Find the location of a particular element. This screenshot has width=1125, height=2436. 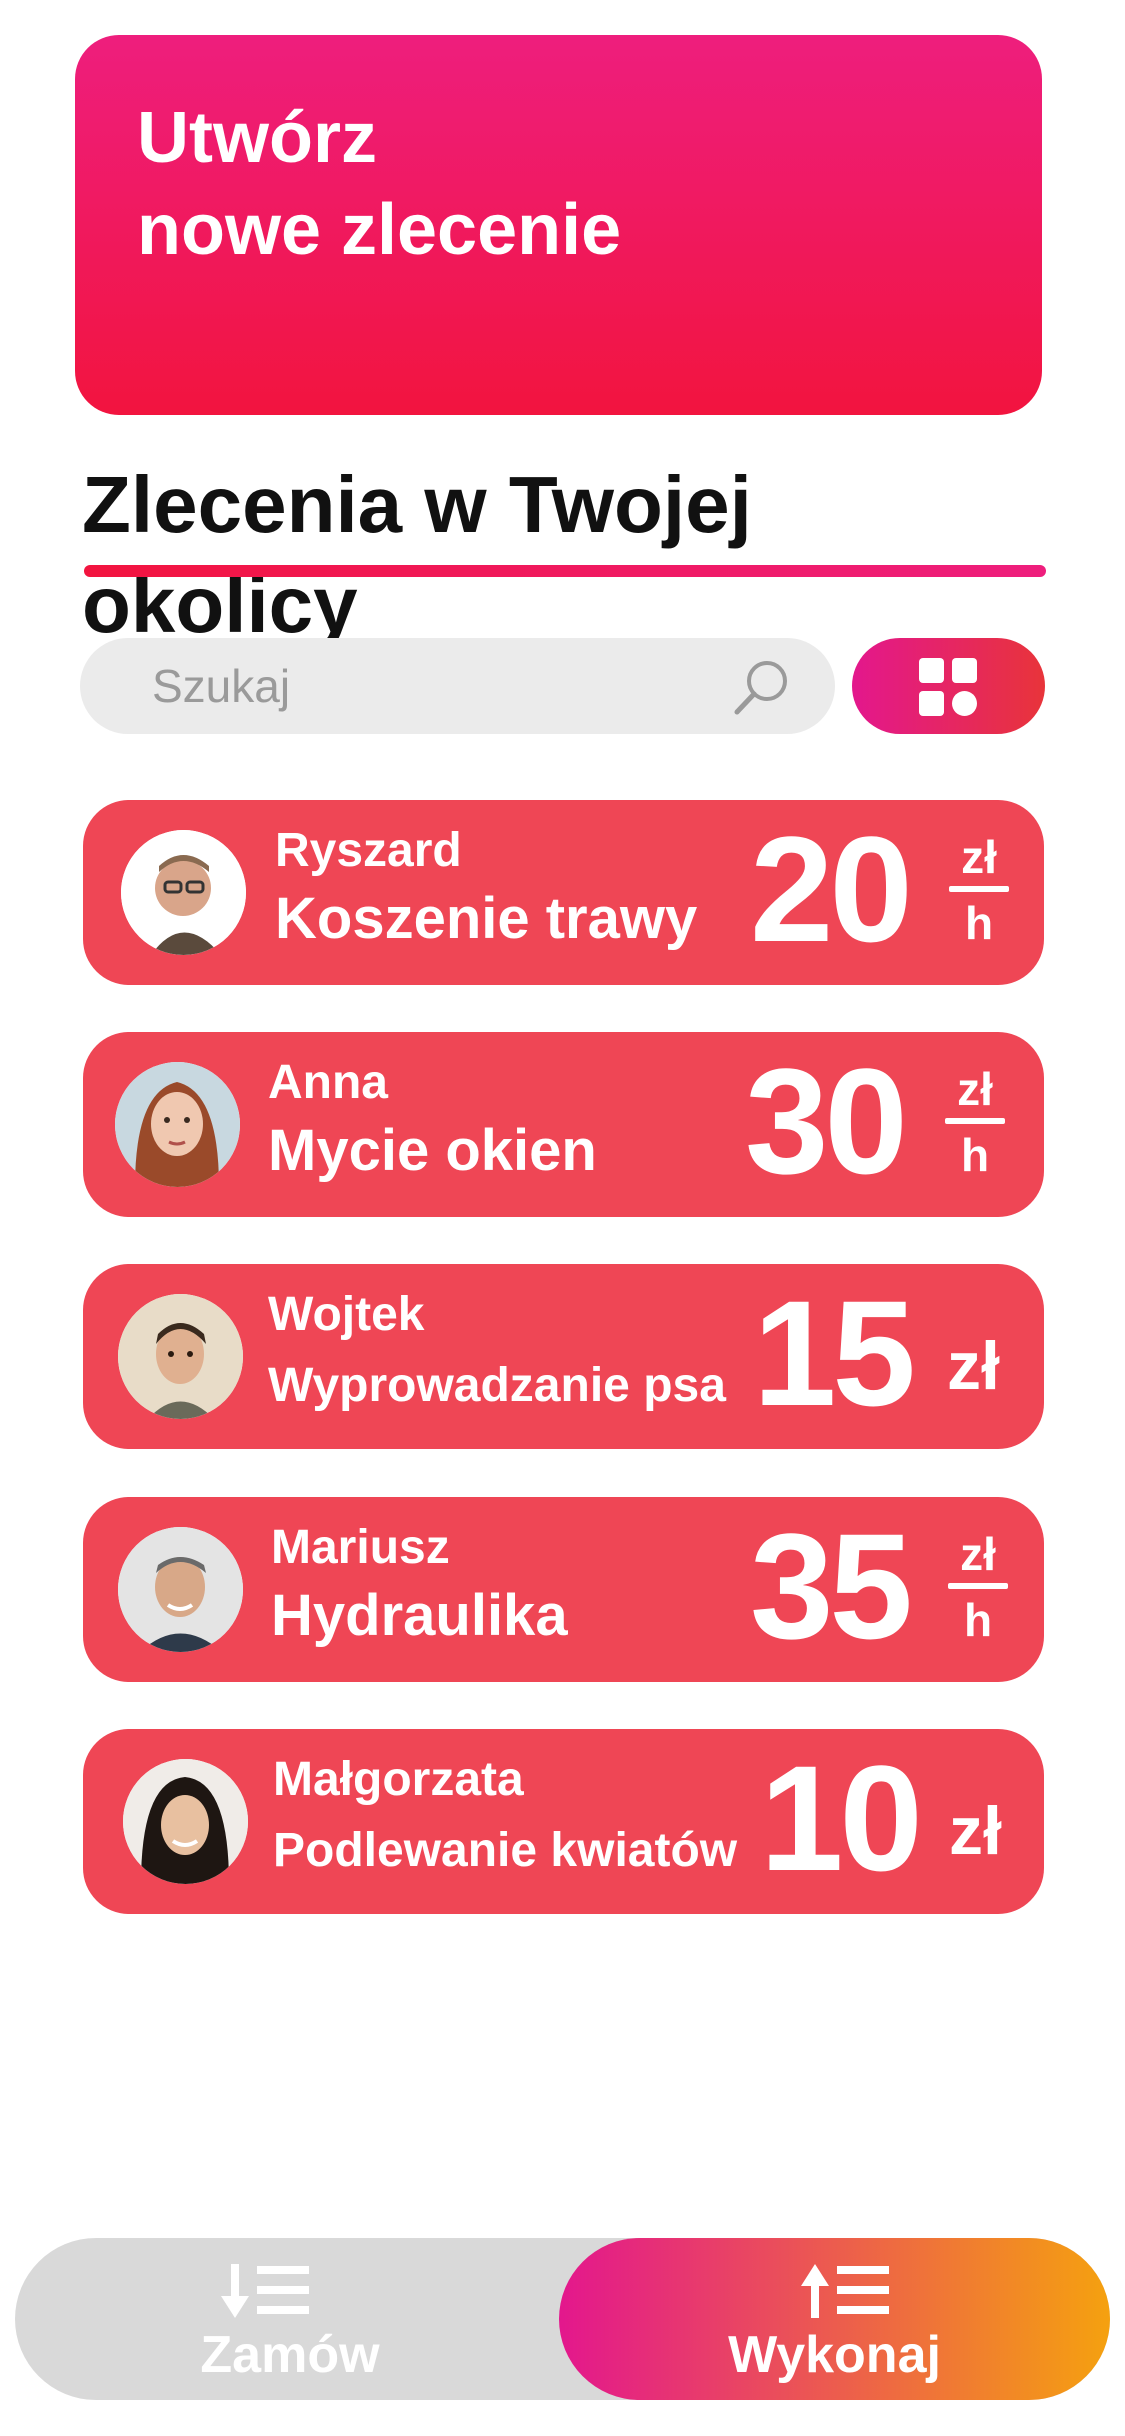

task-title: Hydraulika is located at coordinates (419, 1615).